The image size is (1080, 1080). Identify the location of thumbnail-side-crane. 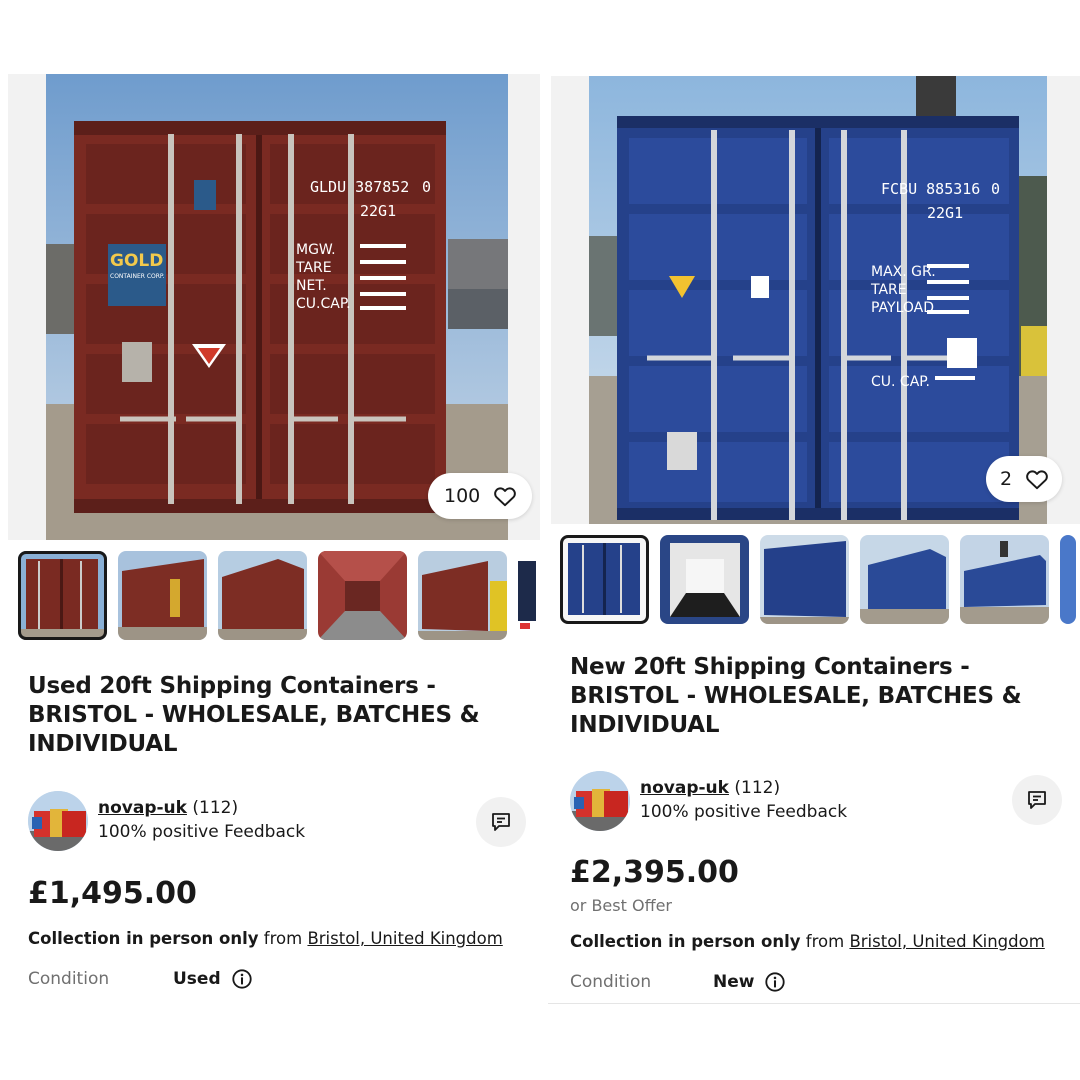
(1004, 579).